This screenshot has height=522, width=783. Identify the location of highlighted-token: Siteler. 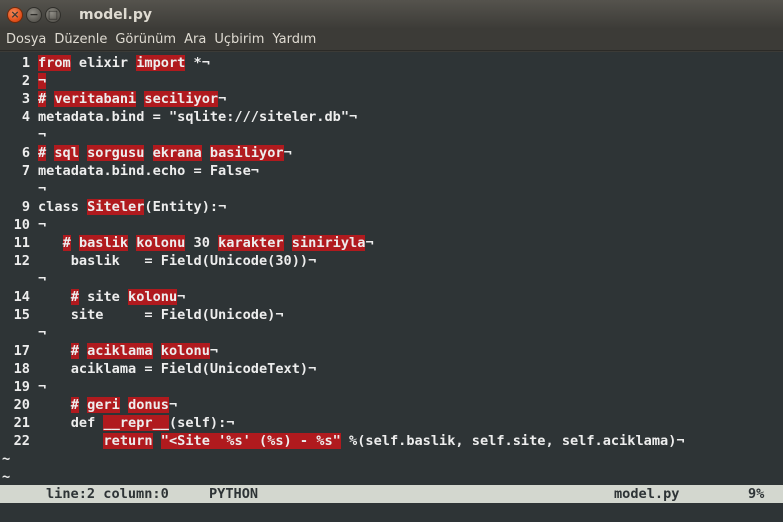
(116, 207).